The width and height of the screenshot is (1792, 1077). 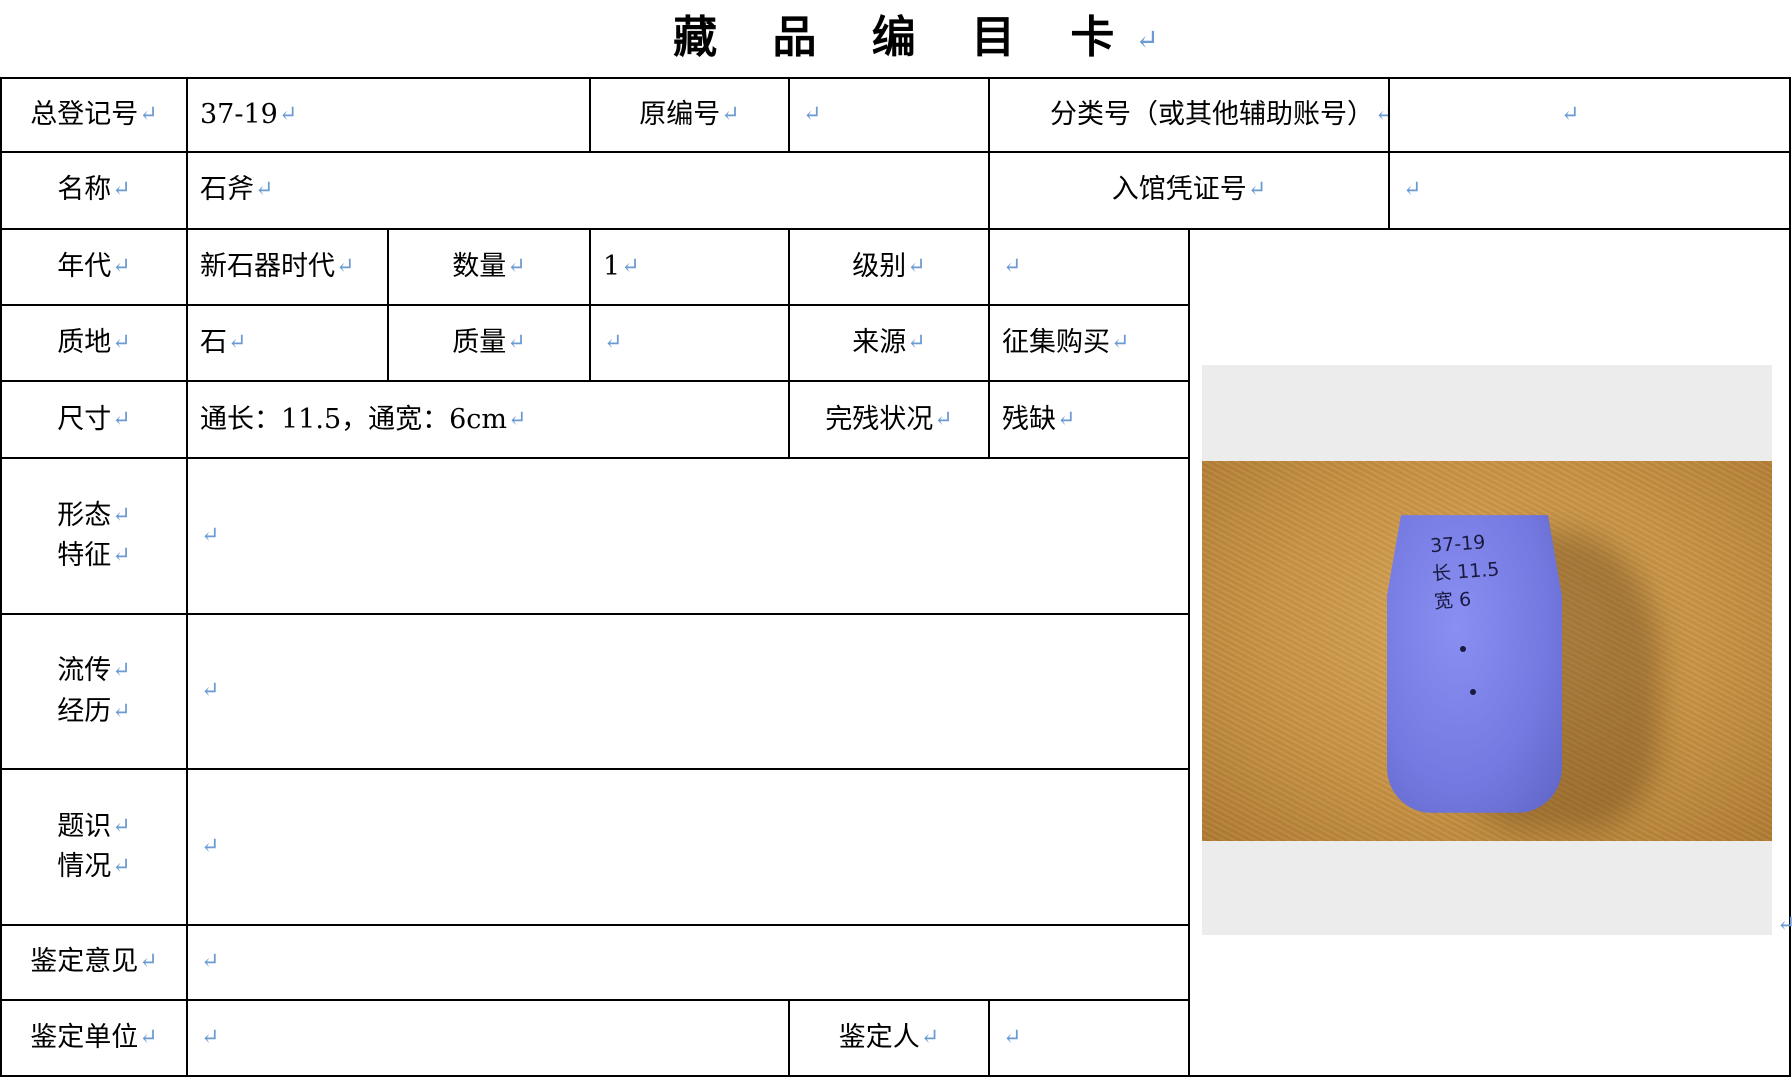 What do you see at coordinates (488, 419) in the screenshot?
I see `size-value: 通长：11.5，通宽：6cm↵` at bounding box center [488, 419].